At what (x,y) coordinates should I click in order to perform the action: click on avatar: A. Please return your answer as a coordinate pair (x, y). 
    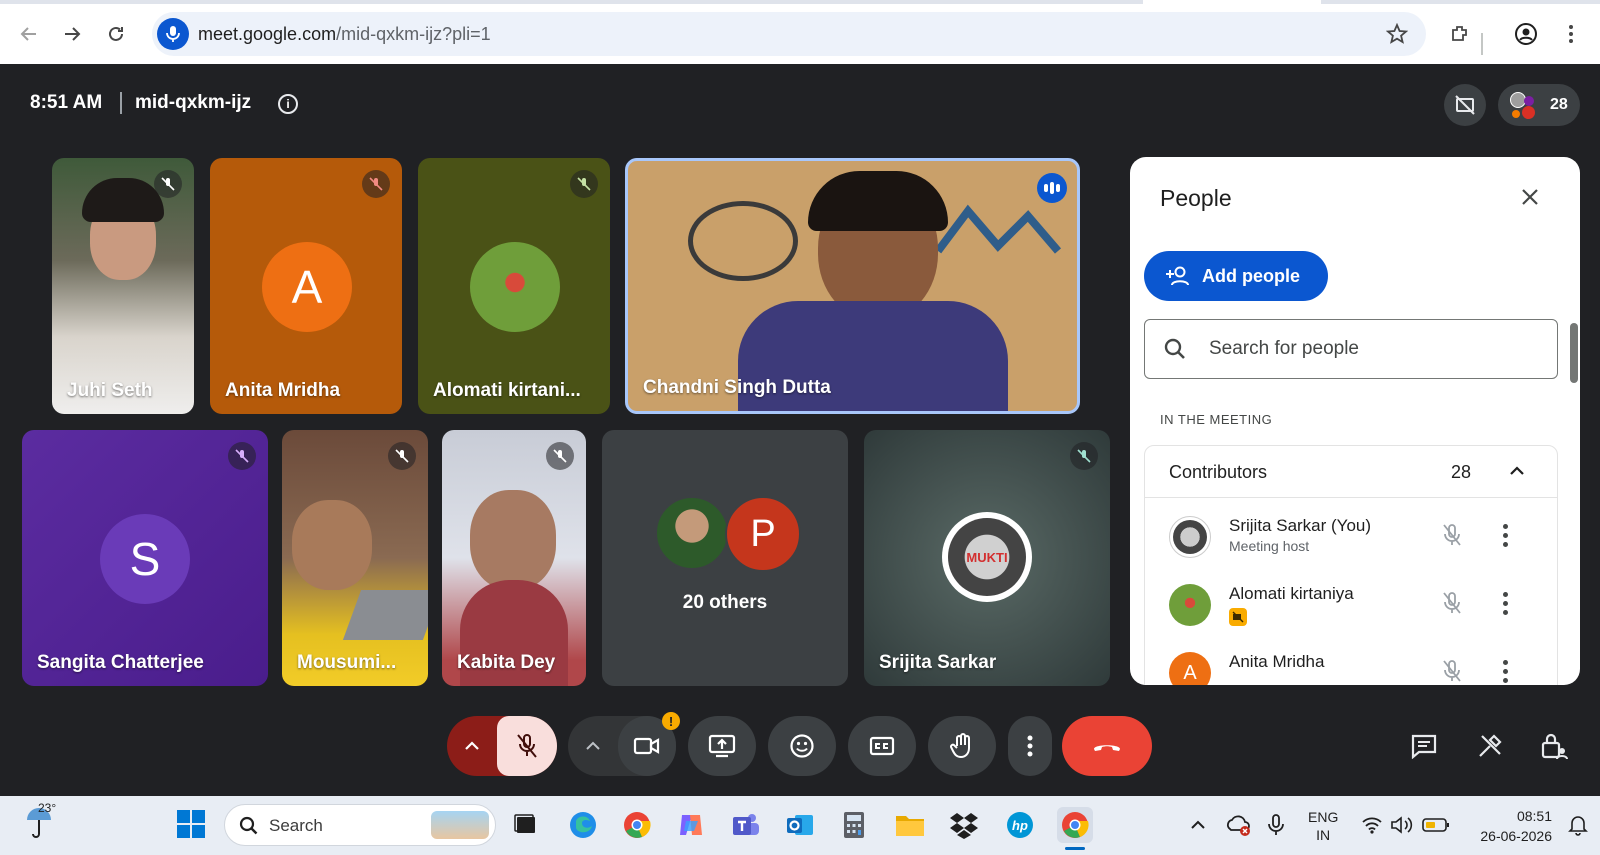
    Looking at the image, I should click on (307, 287).